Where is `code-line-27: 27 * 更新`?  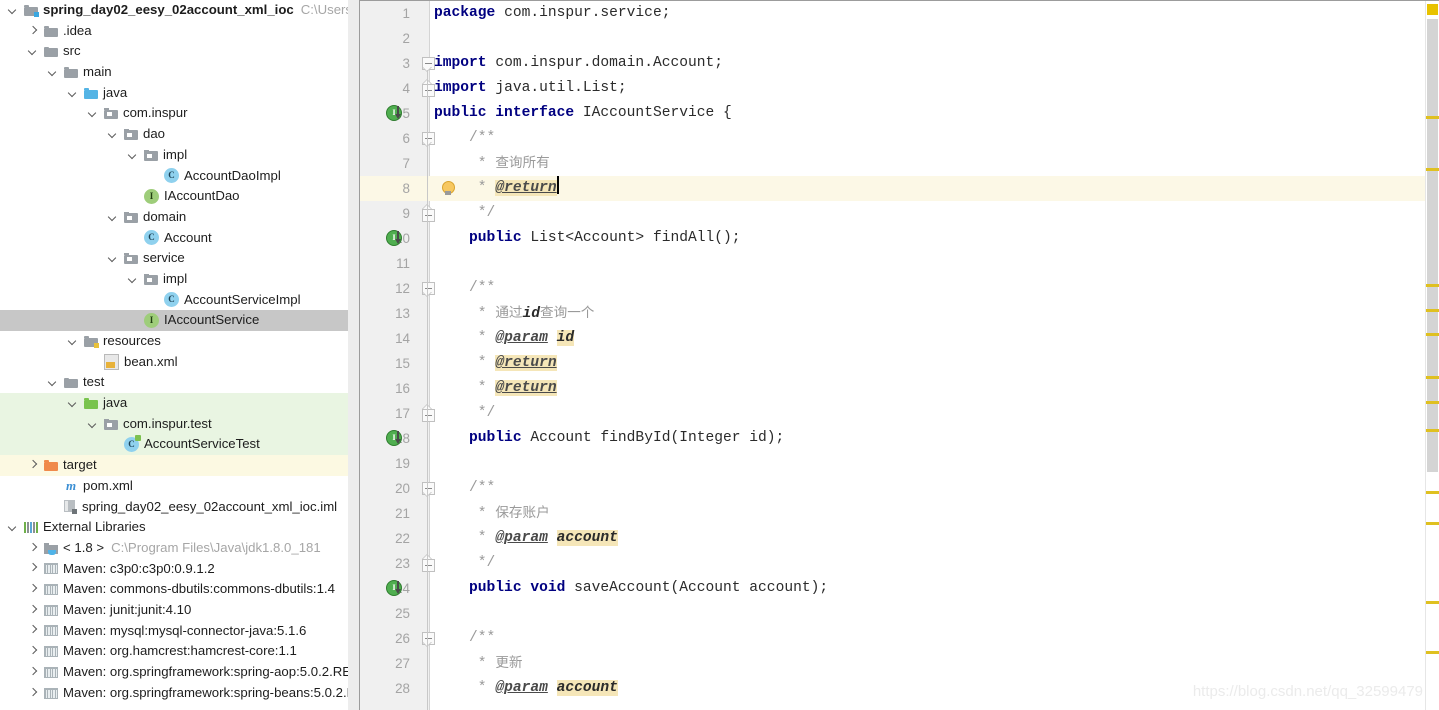
code-line-27: 27 * 更新 is located at coordinates (899, 663).